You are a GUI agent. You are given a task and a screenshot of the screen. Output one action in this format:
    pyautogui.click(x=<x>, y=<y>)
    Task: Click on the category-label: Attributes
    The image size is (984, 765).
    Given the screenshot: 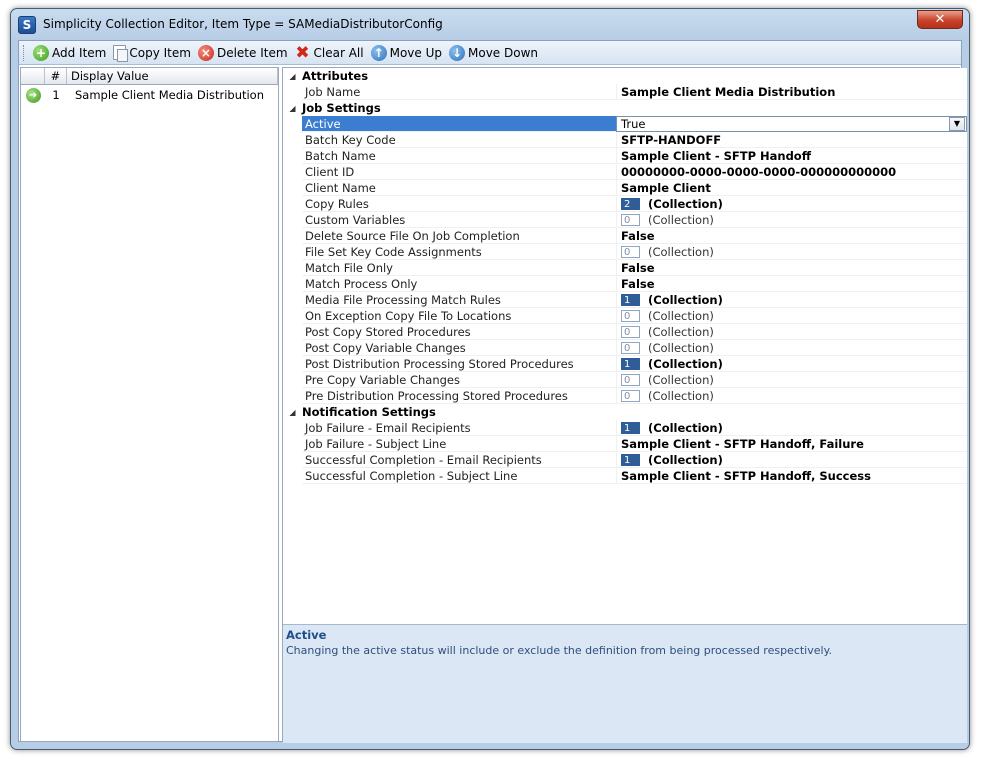 What is the action you would take?
    pyautogui.click(x=335, y=76)
    